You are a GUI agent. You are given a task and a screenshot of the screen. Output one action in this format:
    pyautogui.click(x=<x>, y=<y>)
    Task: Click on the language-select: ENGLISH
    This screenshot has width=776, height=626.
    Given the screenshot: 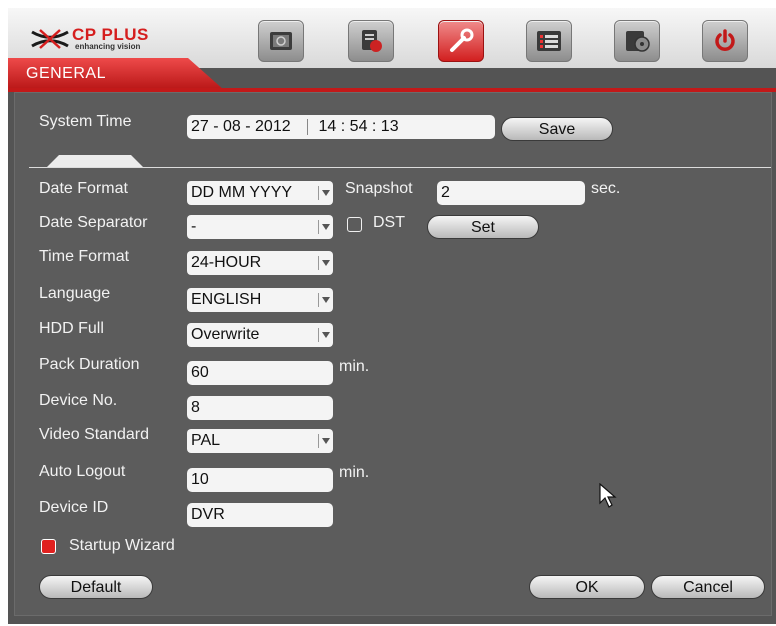 What is the action you would take?
    pyautogui.click(x=260, y=300)
    